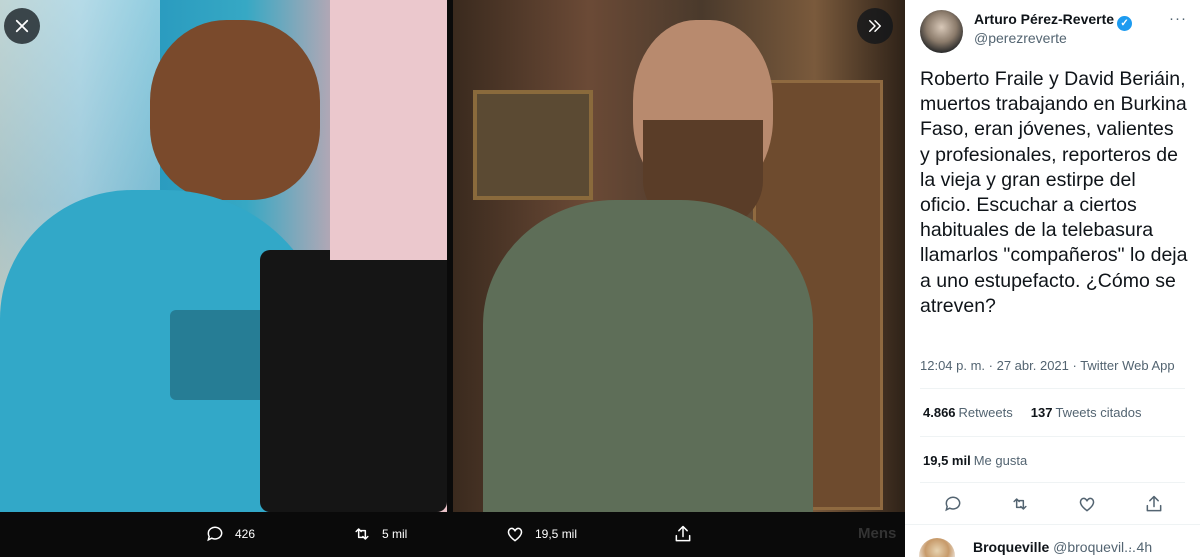 This screenshot has width=1200, height=557. I want to click on reply-button, so click(954, 505).